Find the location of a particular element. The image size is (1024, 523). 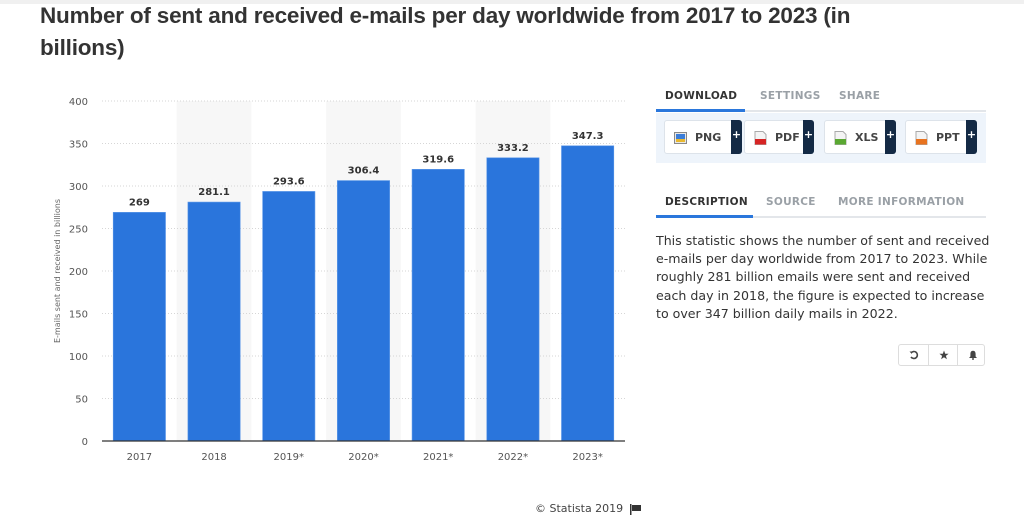

alert-button is located at coordinates (972, 355).